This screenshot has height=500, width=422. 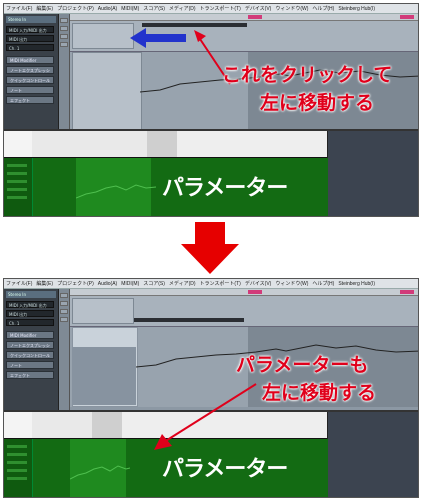 What do you see at coordinates (205, 416) in the screenshot?
I see `red-pointer-arrow-icon` at bounding box center [205, 416].